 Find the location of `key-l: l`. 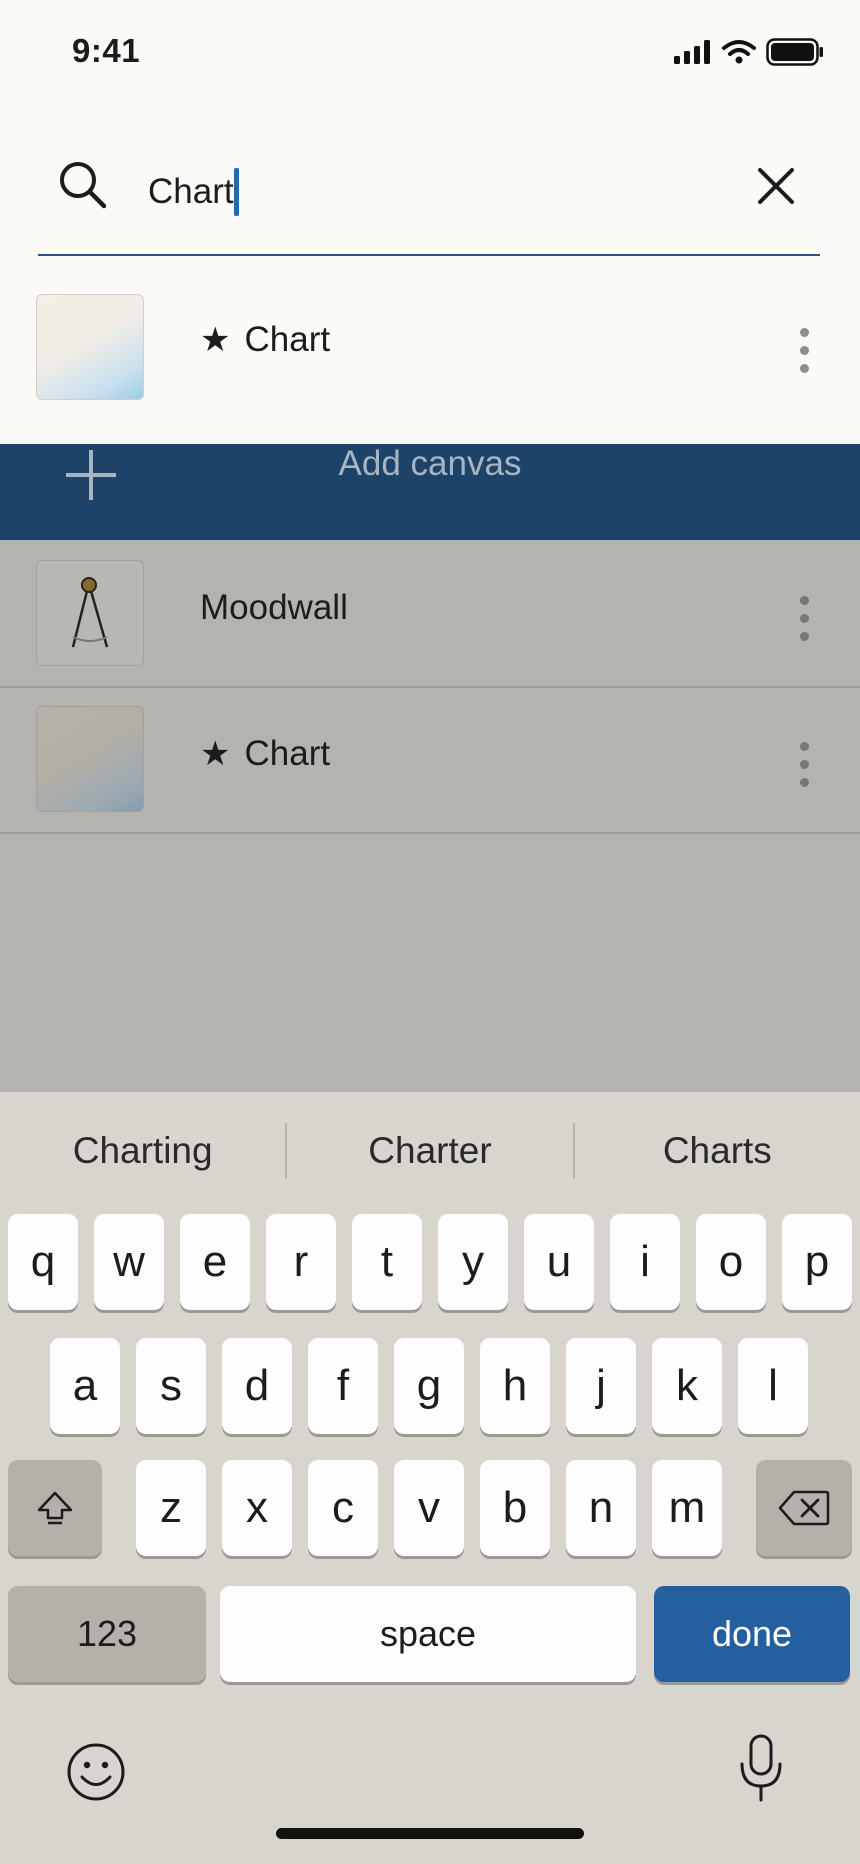

key-l: l is located at coordinates (773, 1386).